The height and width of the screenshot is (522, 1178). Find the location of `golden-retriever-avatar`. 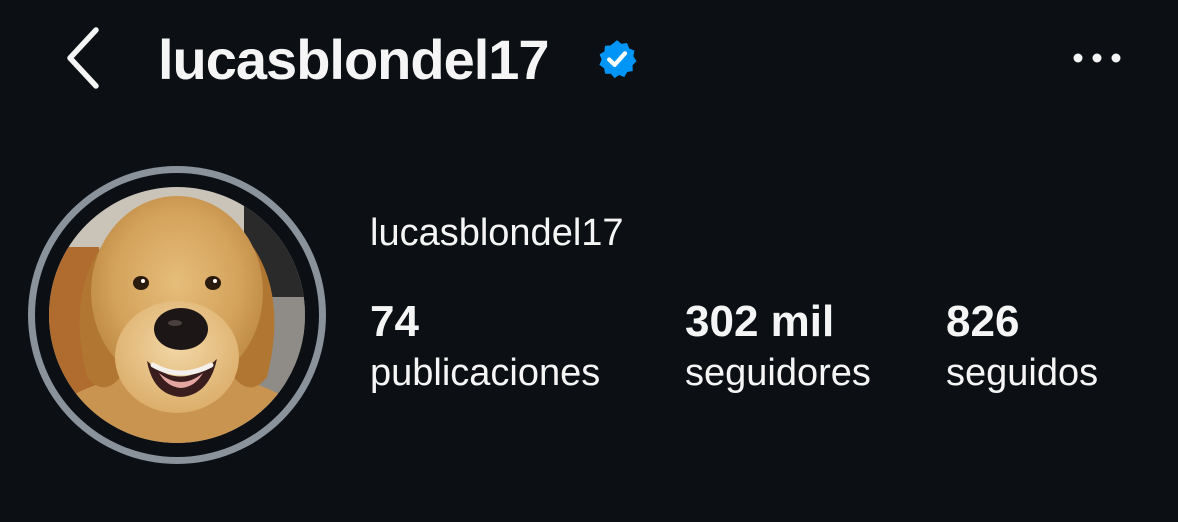

golden-retriever-avatar is located at coordinates (177, 315).